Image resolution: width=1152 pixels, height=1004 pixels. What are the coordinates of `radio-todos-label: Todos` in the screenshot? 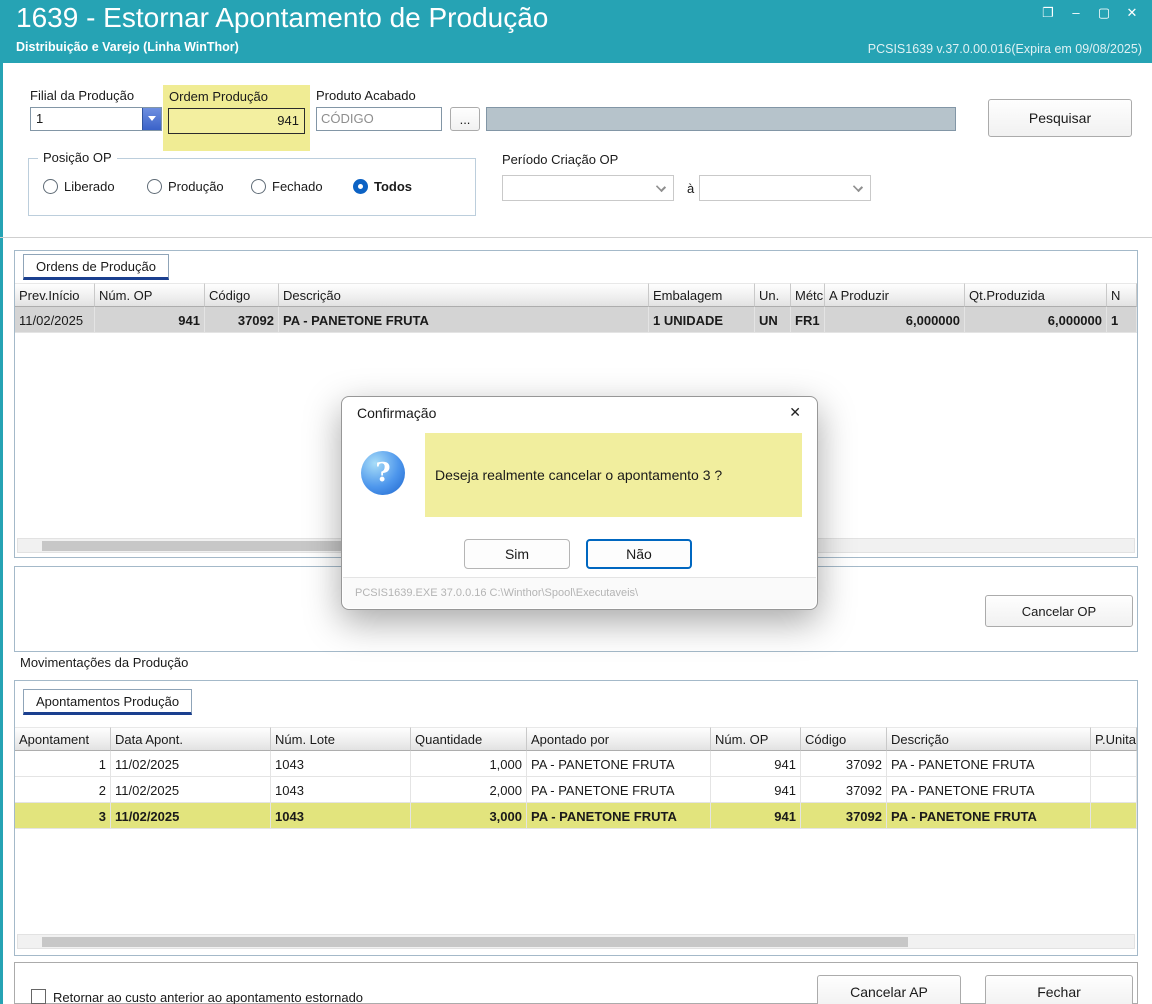 It's located at (393, 186).